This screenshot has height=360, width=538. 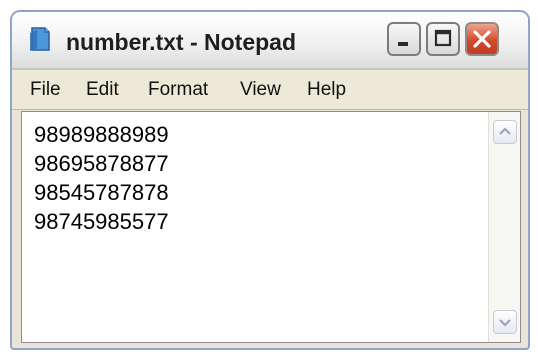 I want to click on text-line: 98989888989, so click(x=101, y=134).